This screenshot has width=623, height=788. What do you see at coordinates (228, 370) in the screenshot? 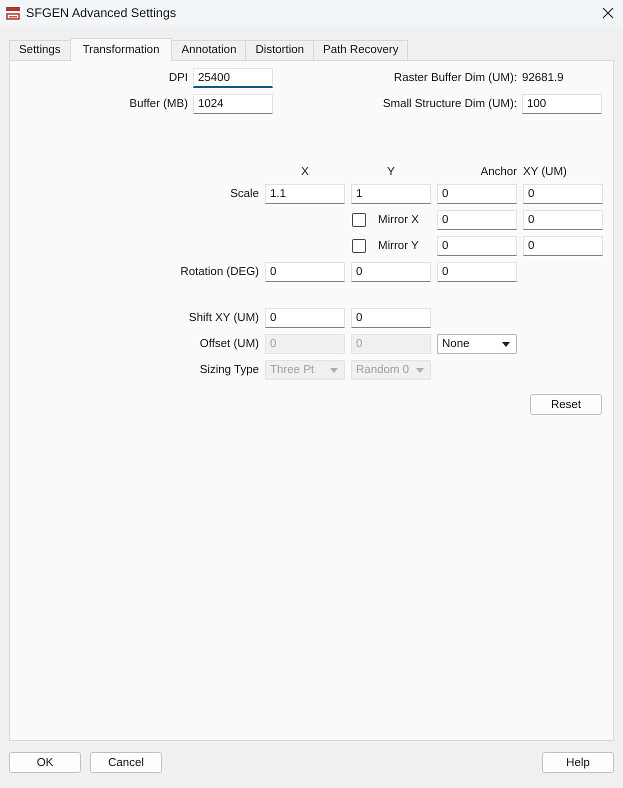
I see `row-label: Sizing Type` at bounding box center [228, 370].